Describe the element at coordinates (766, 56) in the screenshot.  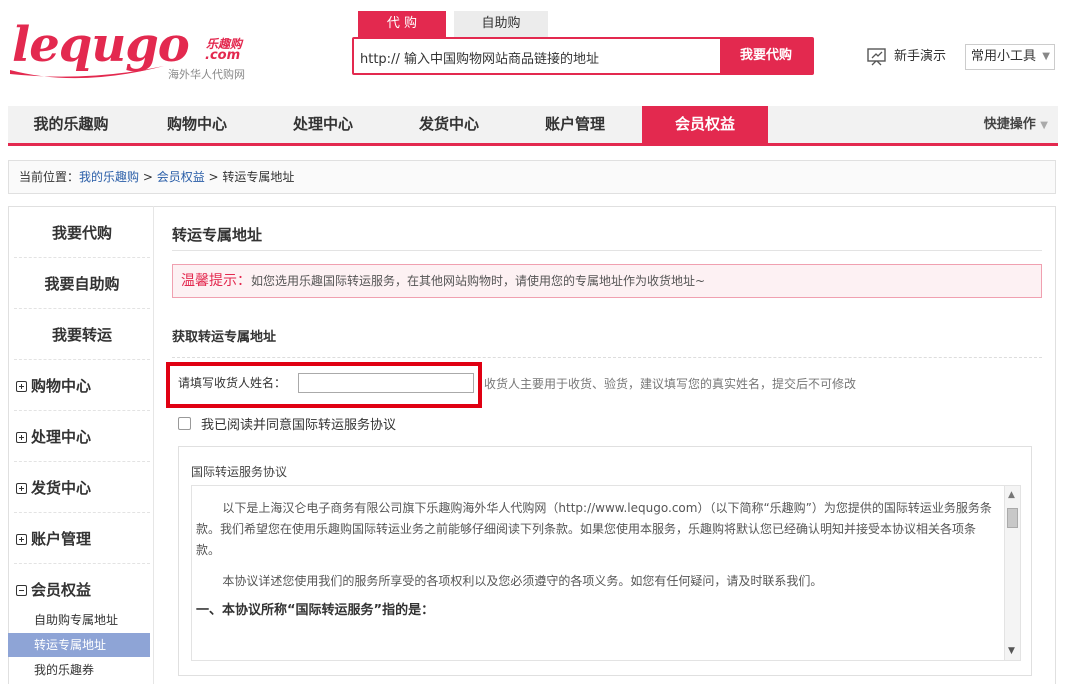
I see `daigou-submit-button: 我要代购` at that location.